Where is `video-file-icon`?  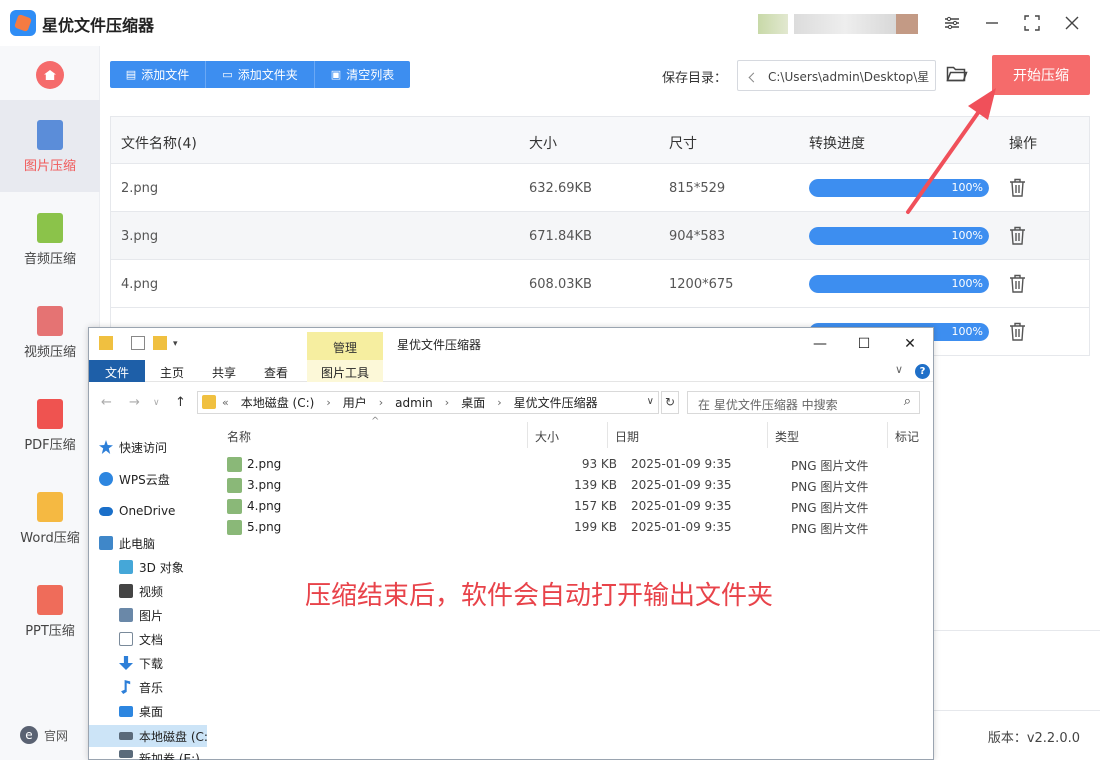
video-file-icon is located at coordinates (50, 321).